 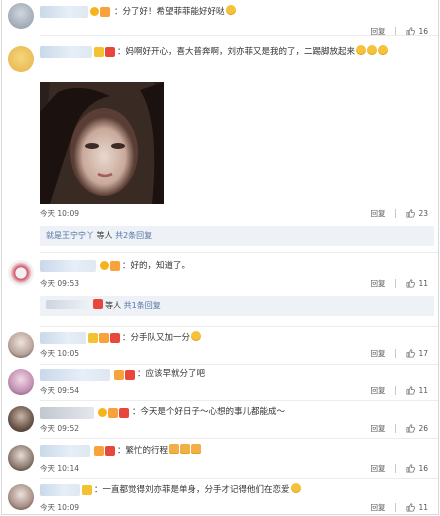 I want to click on comment-text: ：一直都觉得刘亦菲是单身，分手才记得他们在恋爱, so click(x=197, y=489).